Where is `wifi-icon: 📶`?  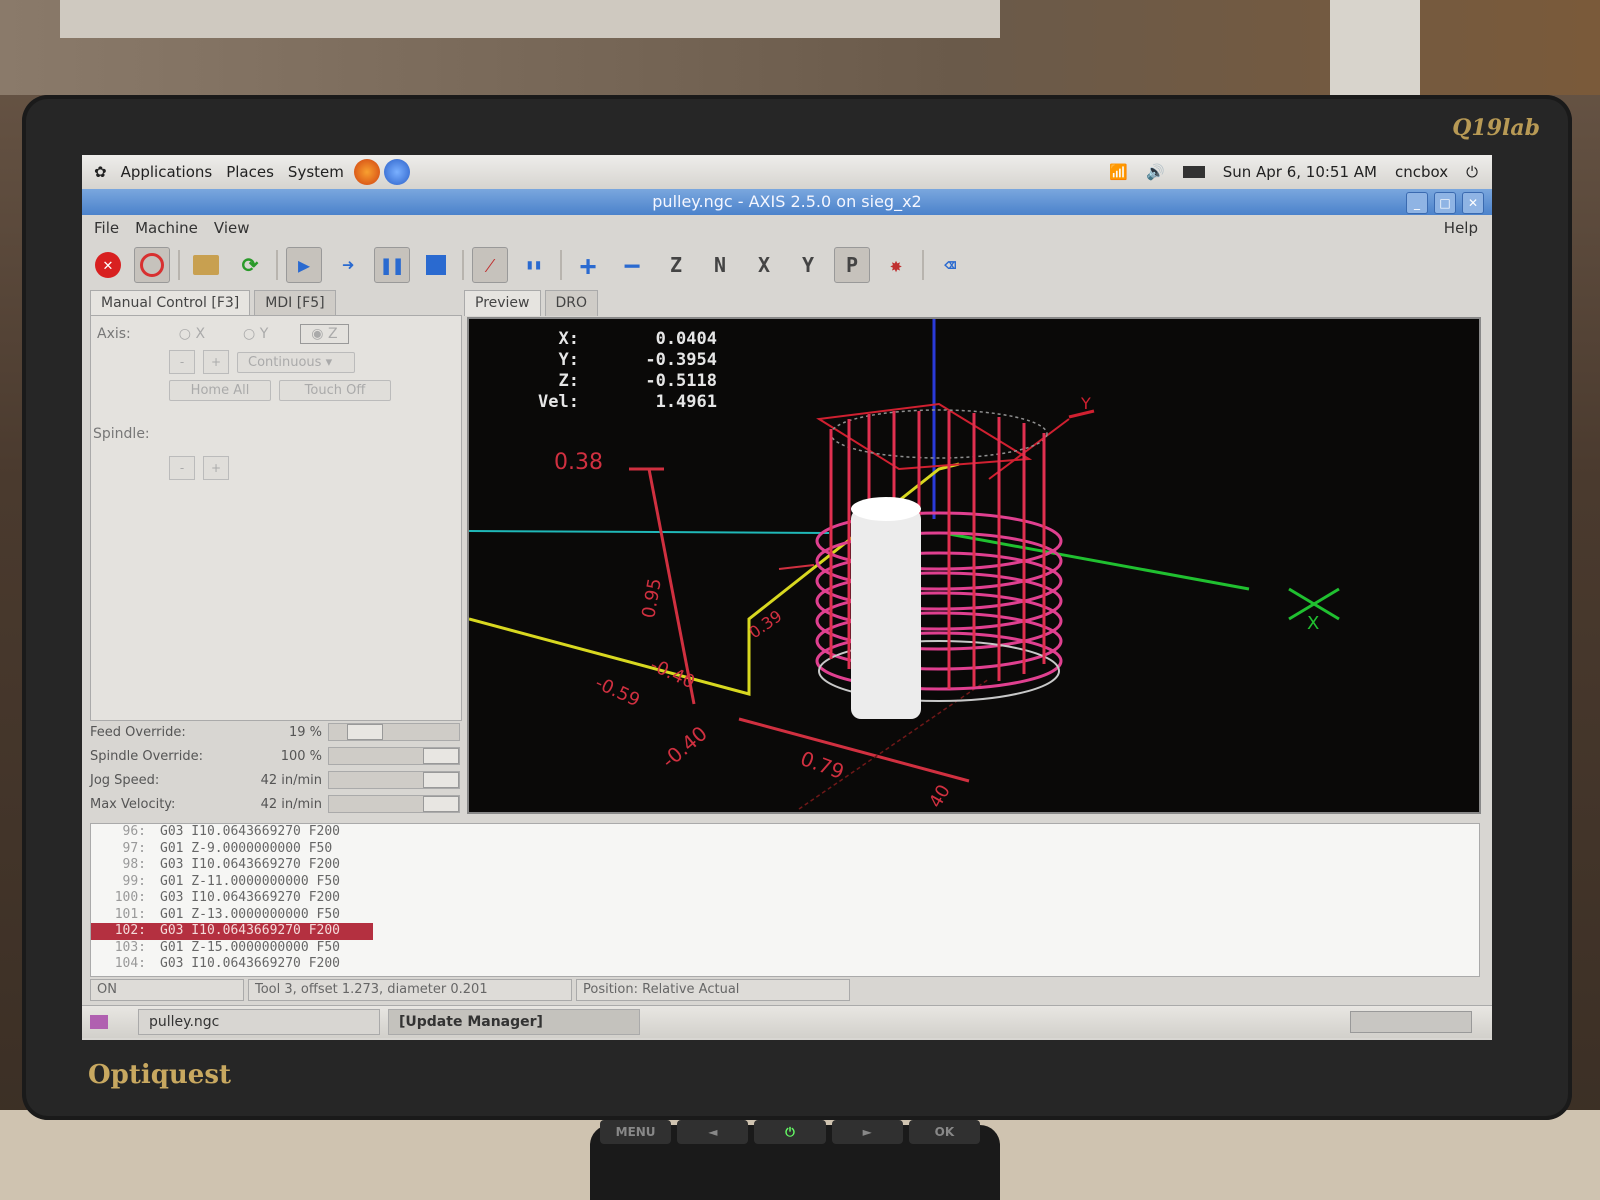
wifi-icon: 📶 is located at coordinates (1118, 172).